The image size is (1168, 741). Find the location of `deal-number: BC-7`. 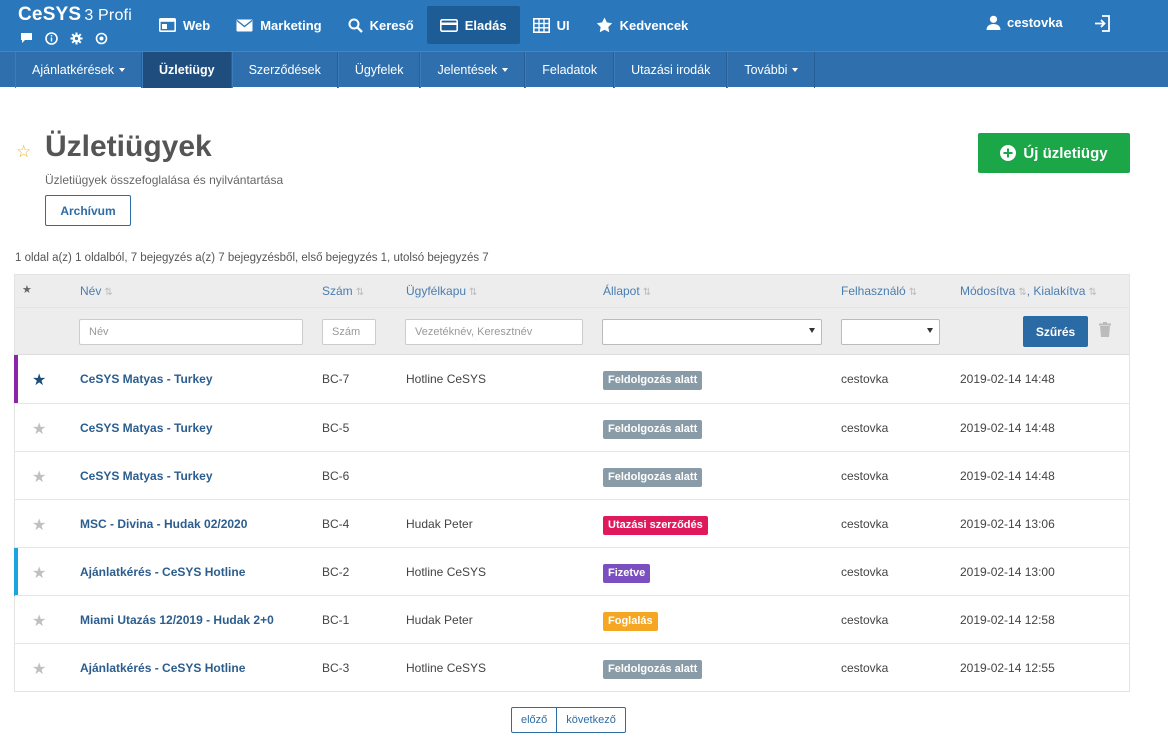

deal-number: BC-7 is located at coordinates (336, 379).